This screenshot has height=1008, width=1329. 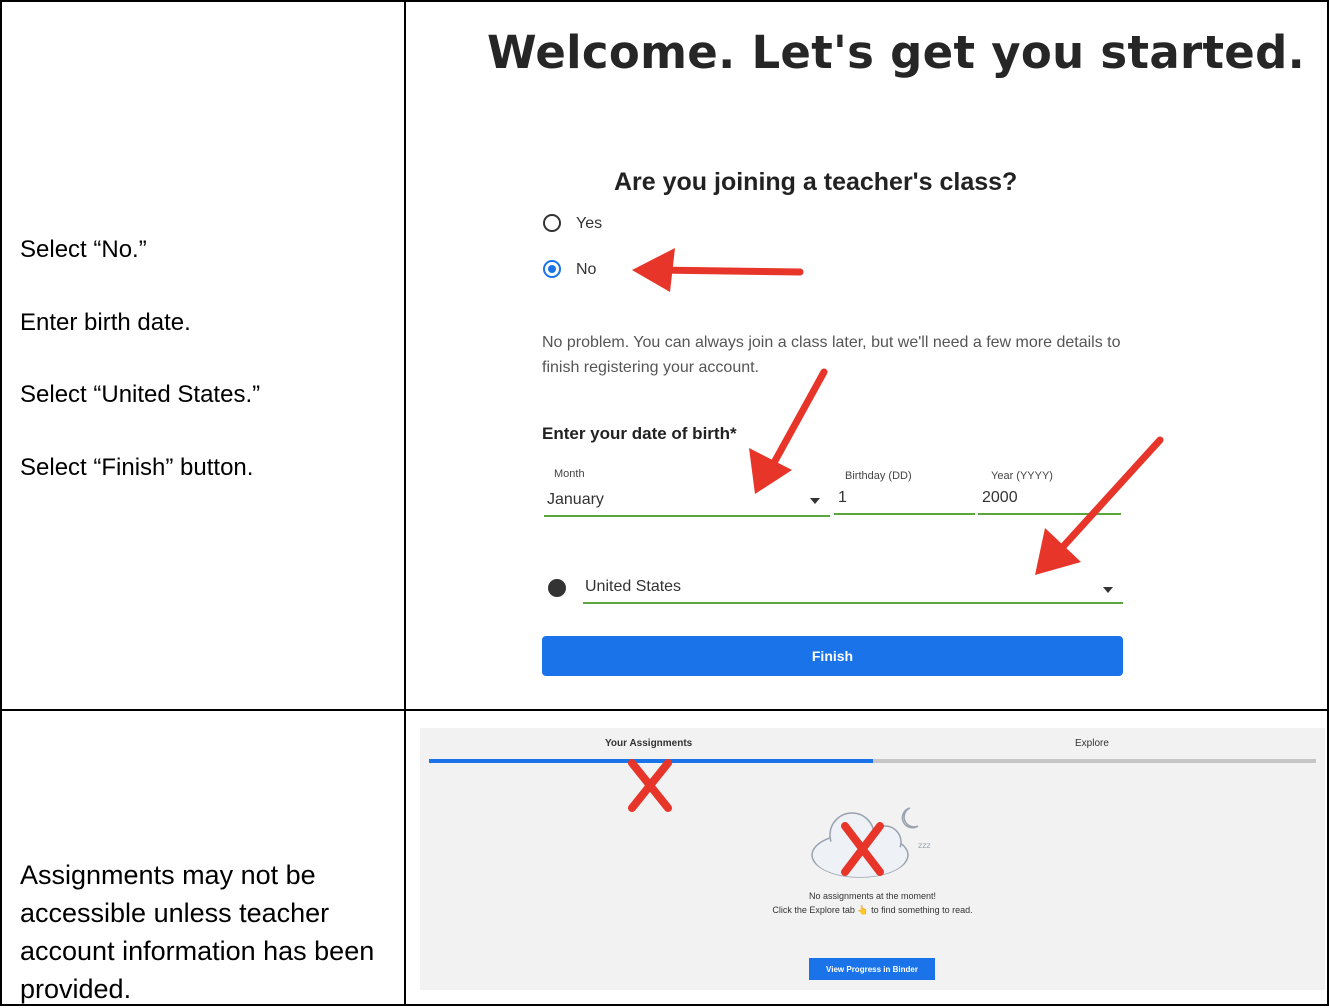 I want to click on x-mark-assignments-tab-icon, so click(x=650, y=785).